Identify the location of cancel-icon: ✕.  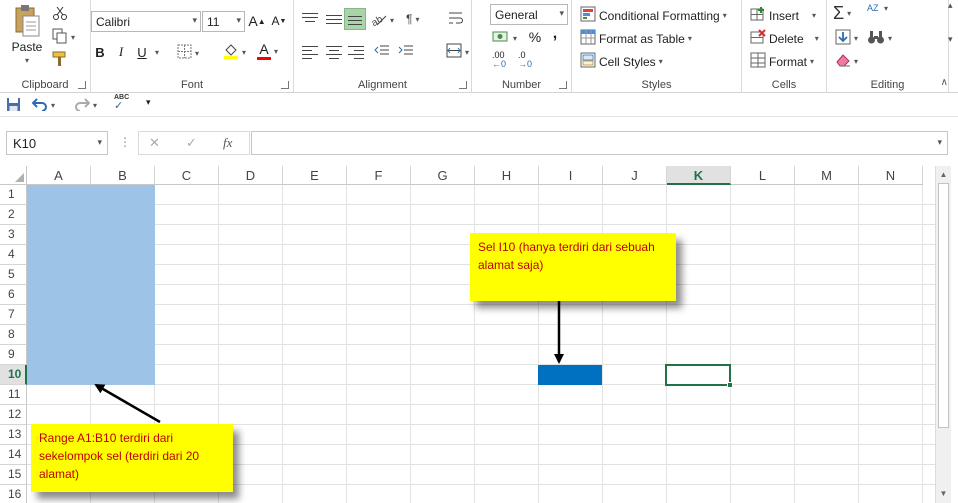
(154, 143).